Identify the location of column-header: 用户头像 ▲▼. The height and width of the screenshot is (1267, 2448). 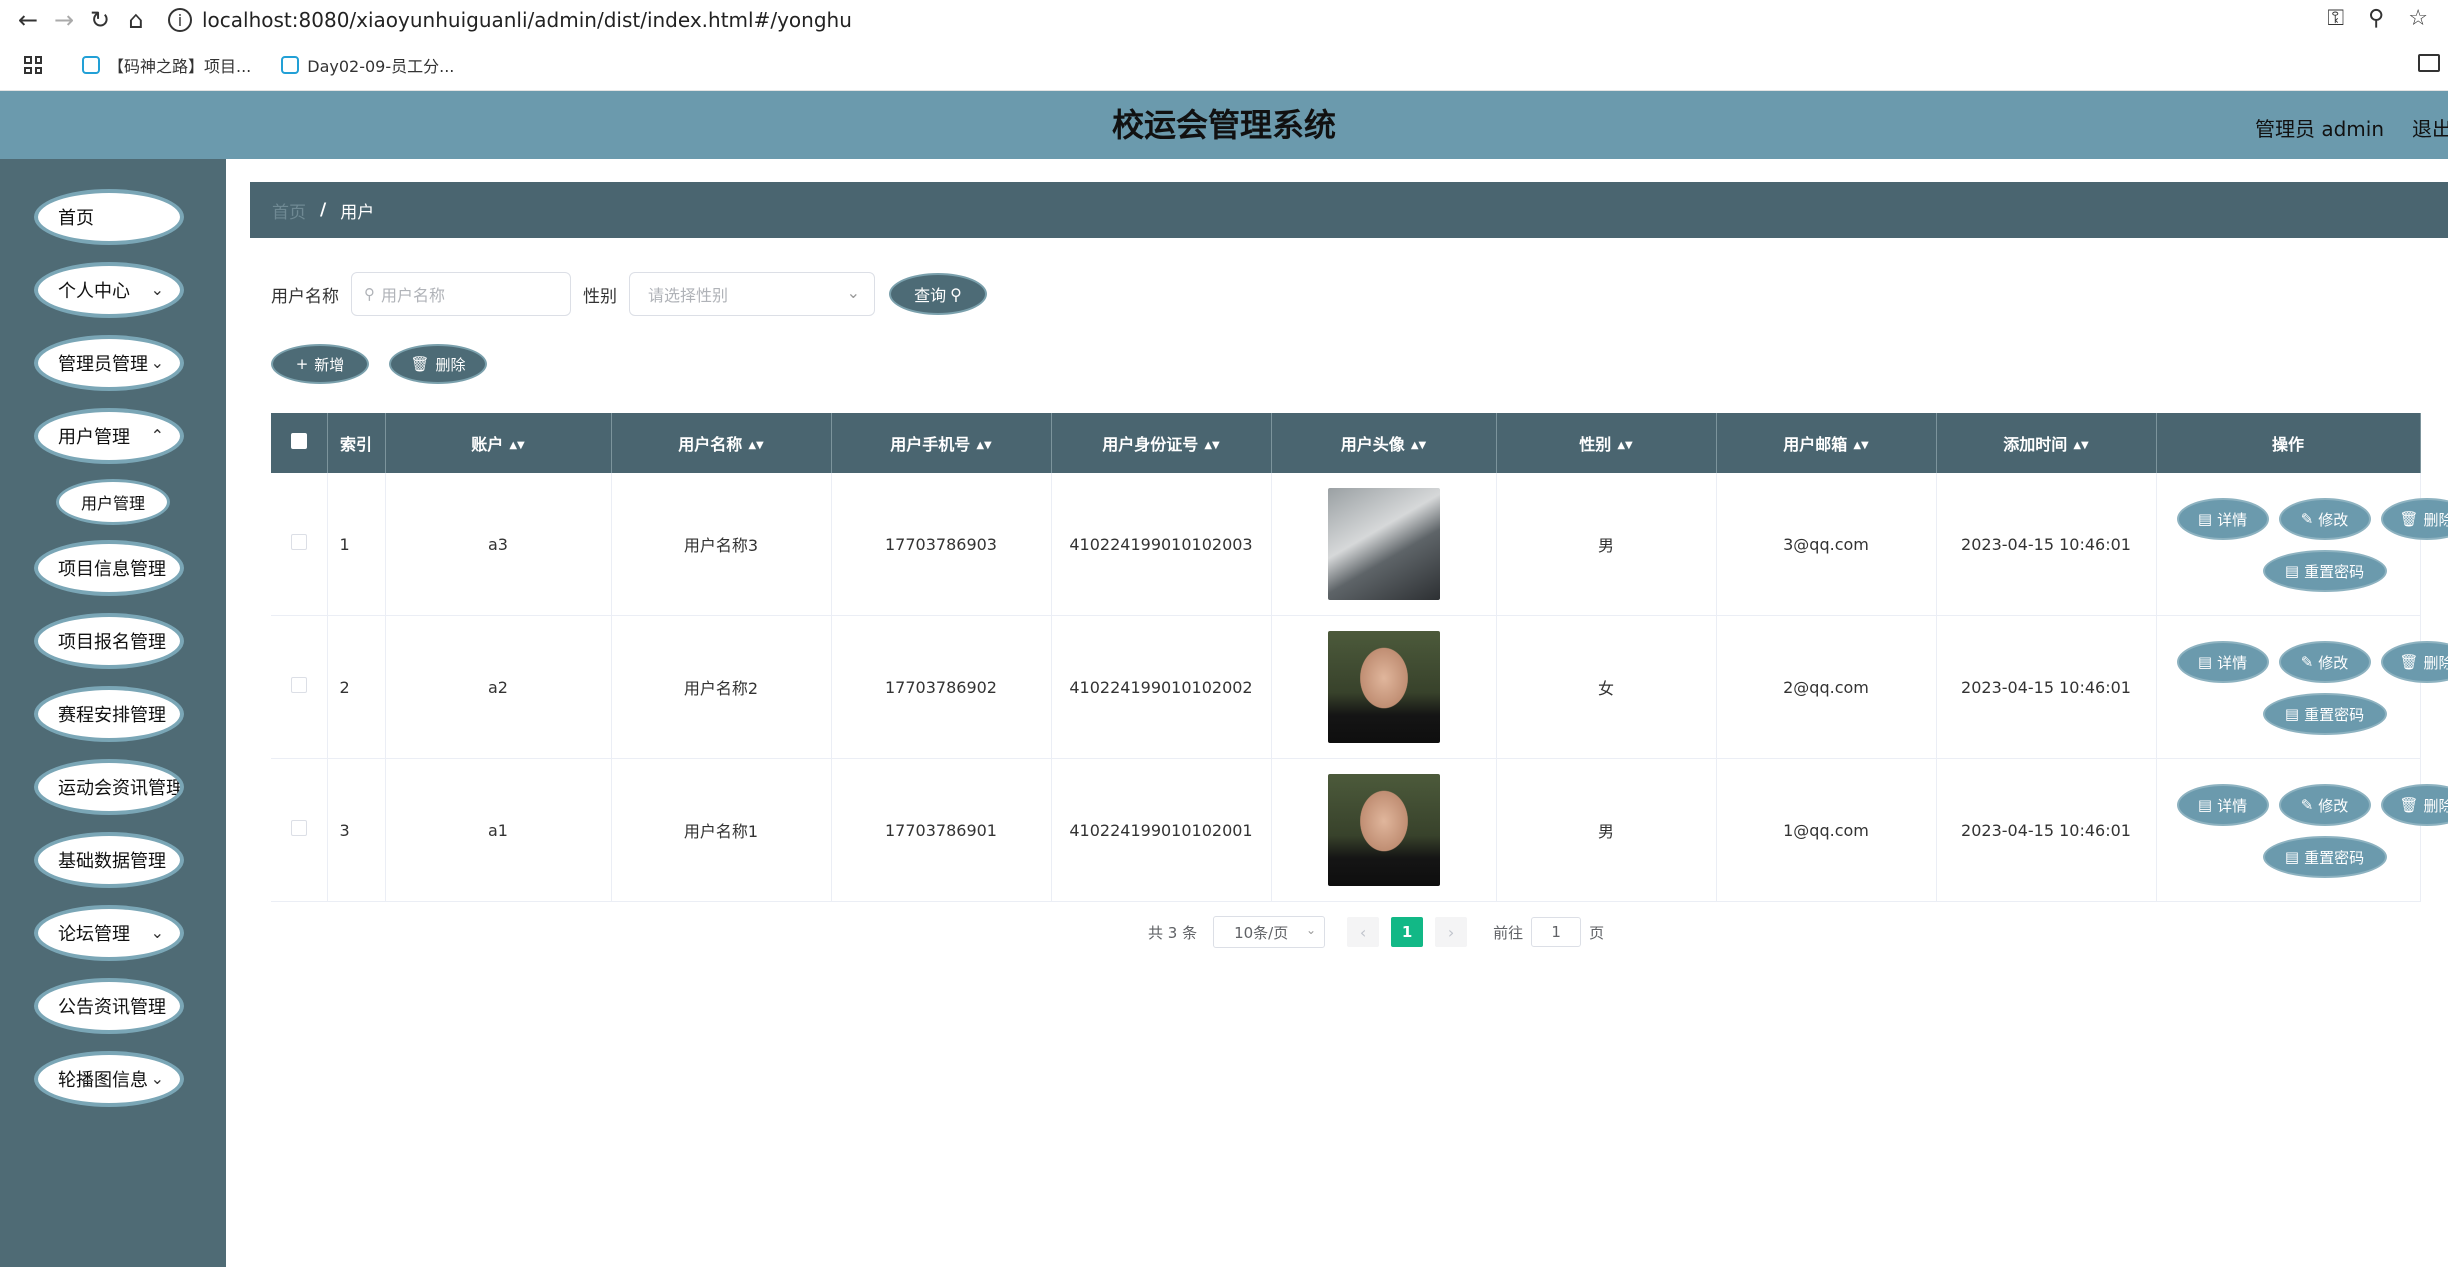
(1384, 443).